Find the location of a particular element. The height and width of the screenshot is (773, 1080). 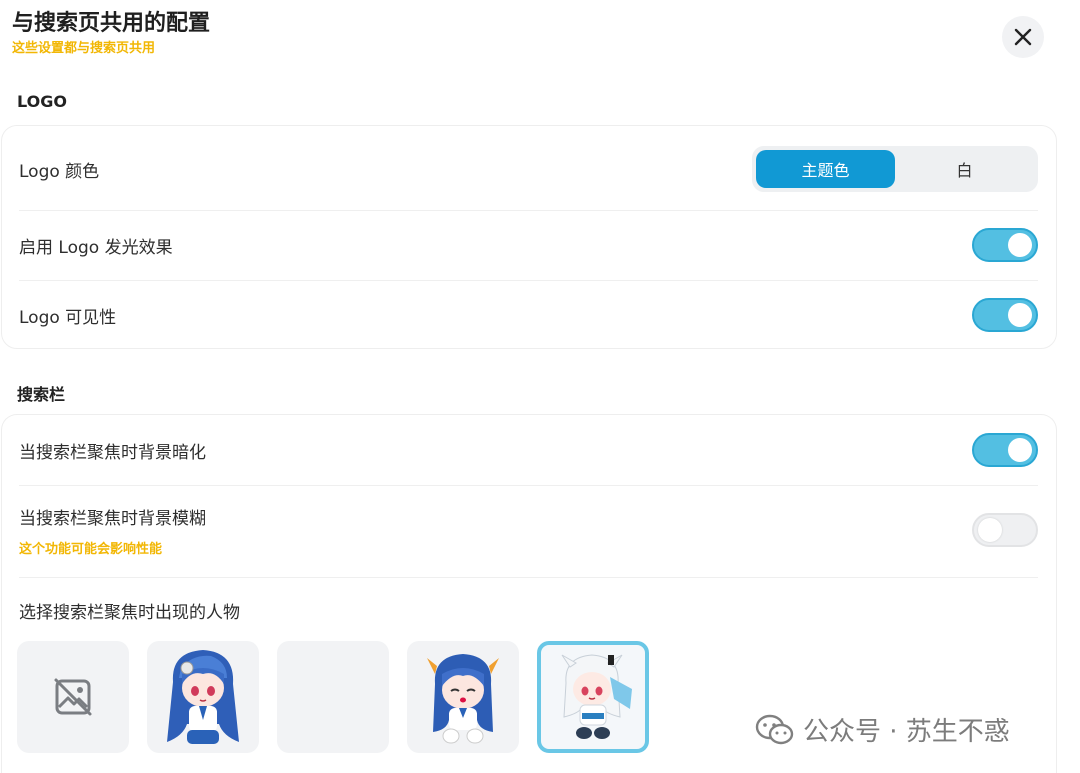

logo-color-selector: 主题色 白 is located at coordinates (895, 169).